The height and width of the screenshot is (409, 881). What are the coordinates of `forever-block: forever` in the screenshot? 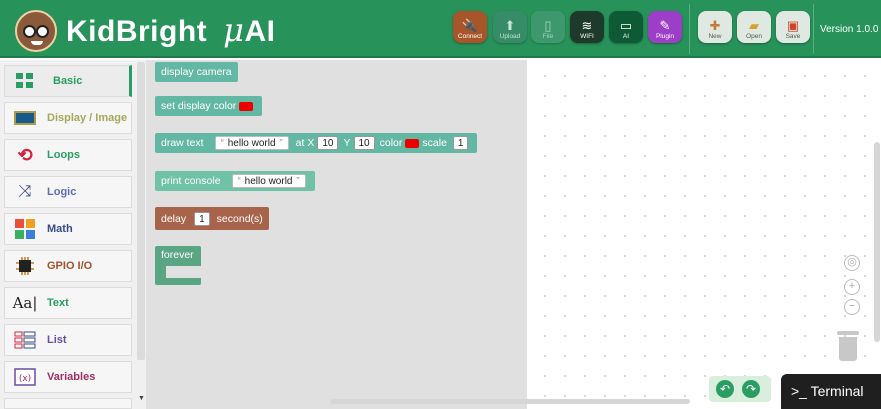 It's located at (178, 265).